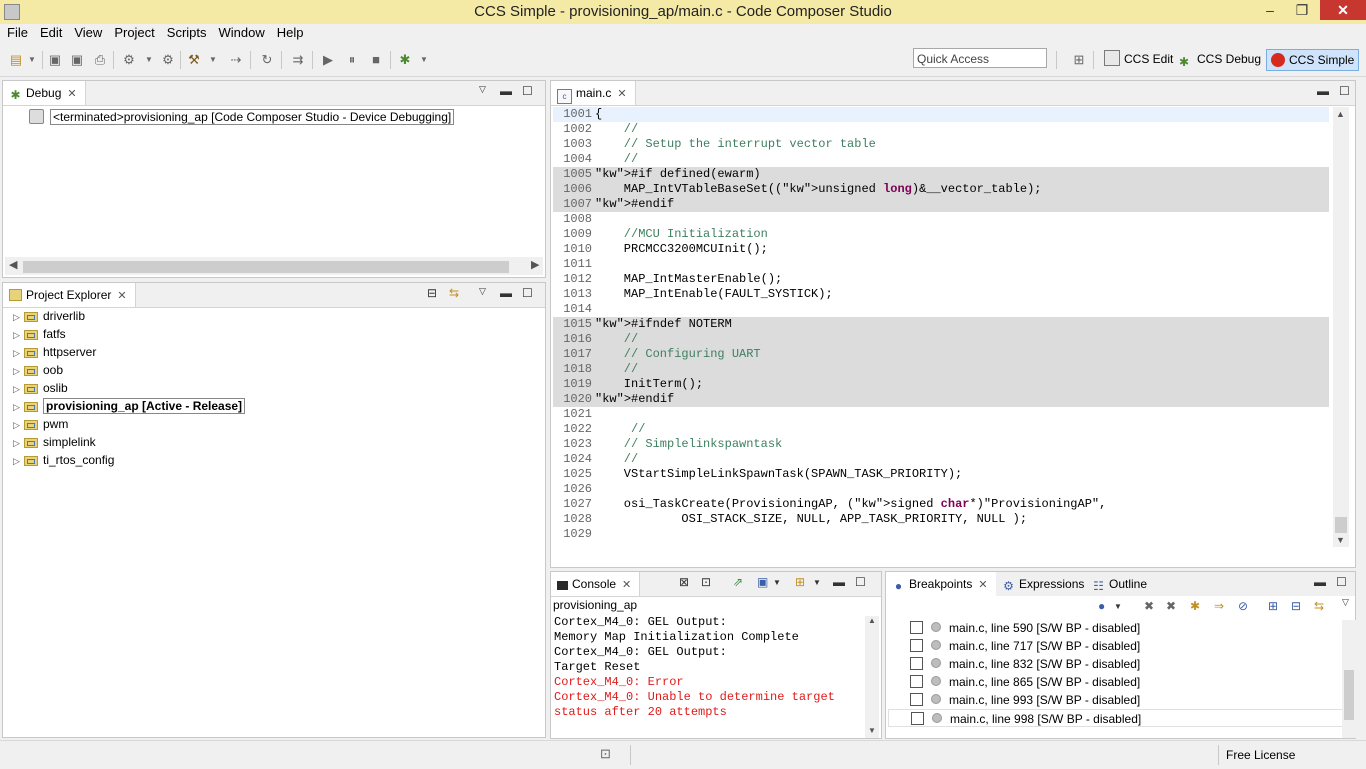 The width and height of the screenshot is (1366, 769). I want to click on close-button: ✕, so click(1343, 10).